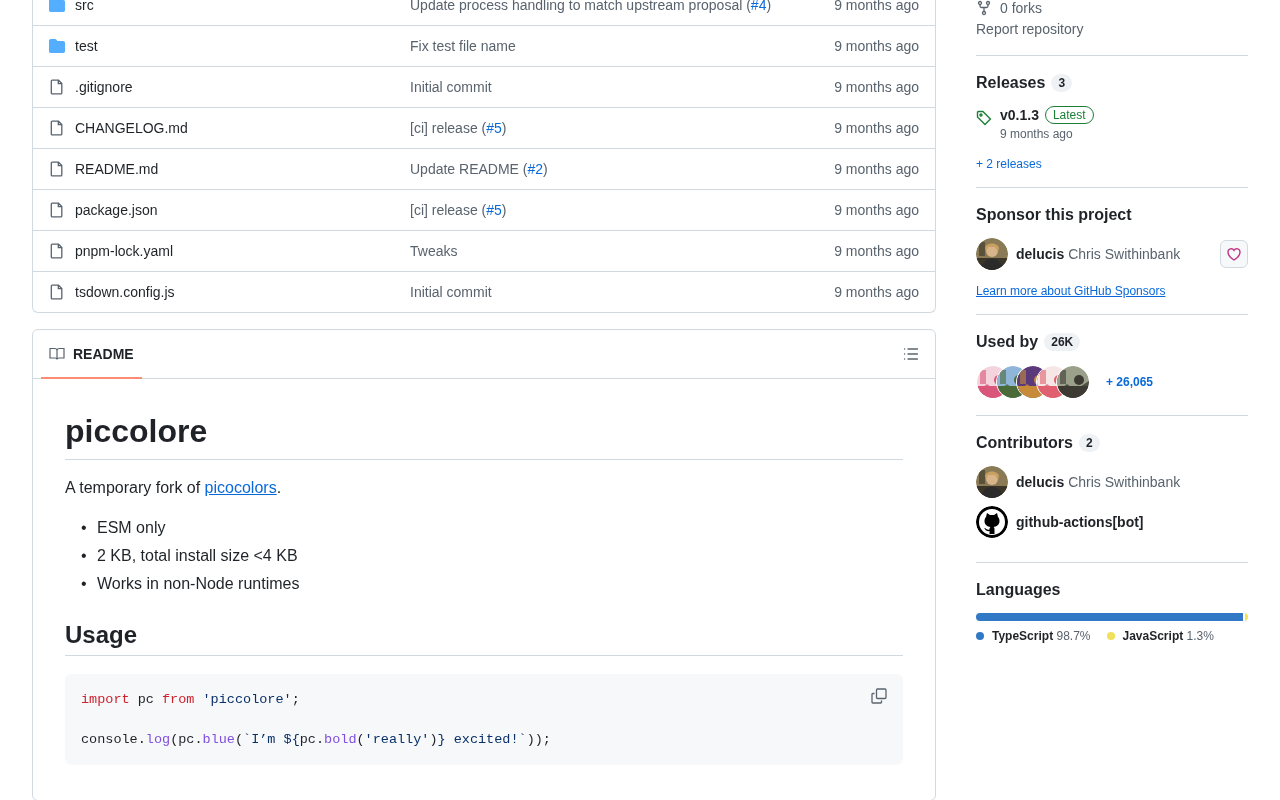 The height and width of the screenshot is (800, 1280). I want to click on intro-text: A temporary fork of picocolors., so click(174, 488).